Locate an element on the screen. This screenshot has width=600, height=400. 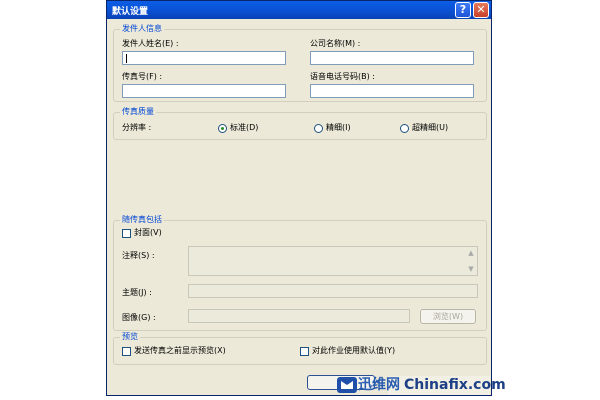
fax-quality-group: 传真质量 分辨率 : 标准(D) 精细(I) 超精细(U) is located at coordinates (300, 123).